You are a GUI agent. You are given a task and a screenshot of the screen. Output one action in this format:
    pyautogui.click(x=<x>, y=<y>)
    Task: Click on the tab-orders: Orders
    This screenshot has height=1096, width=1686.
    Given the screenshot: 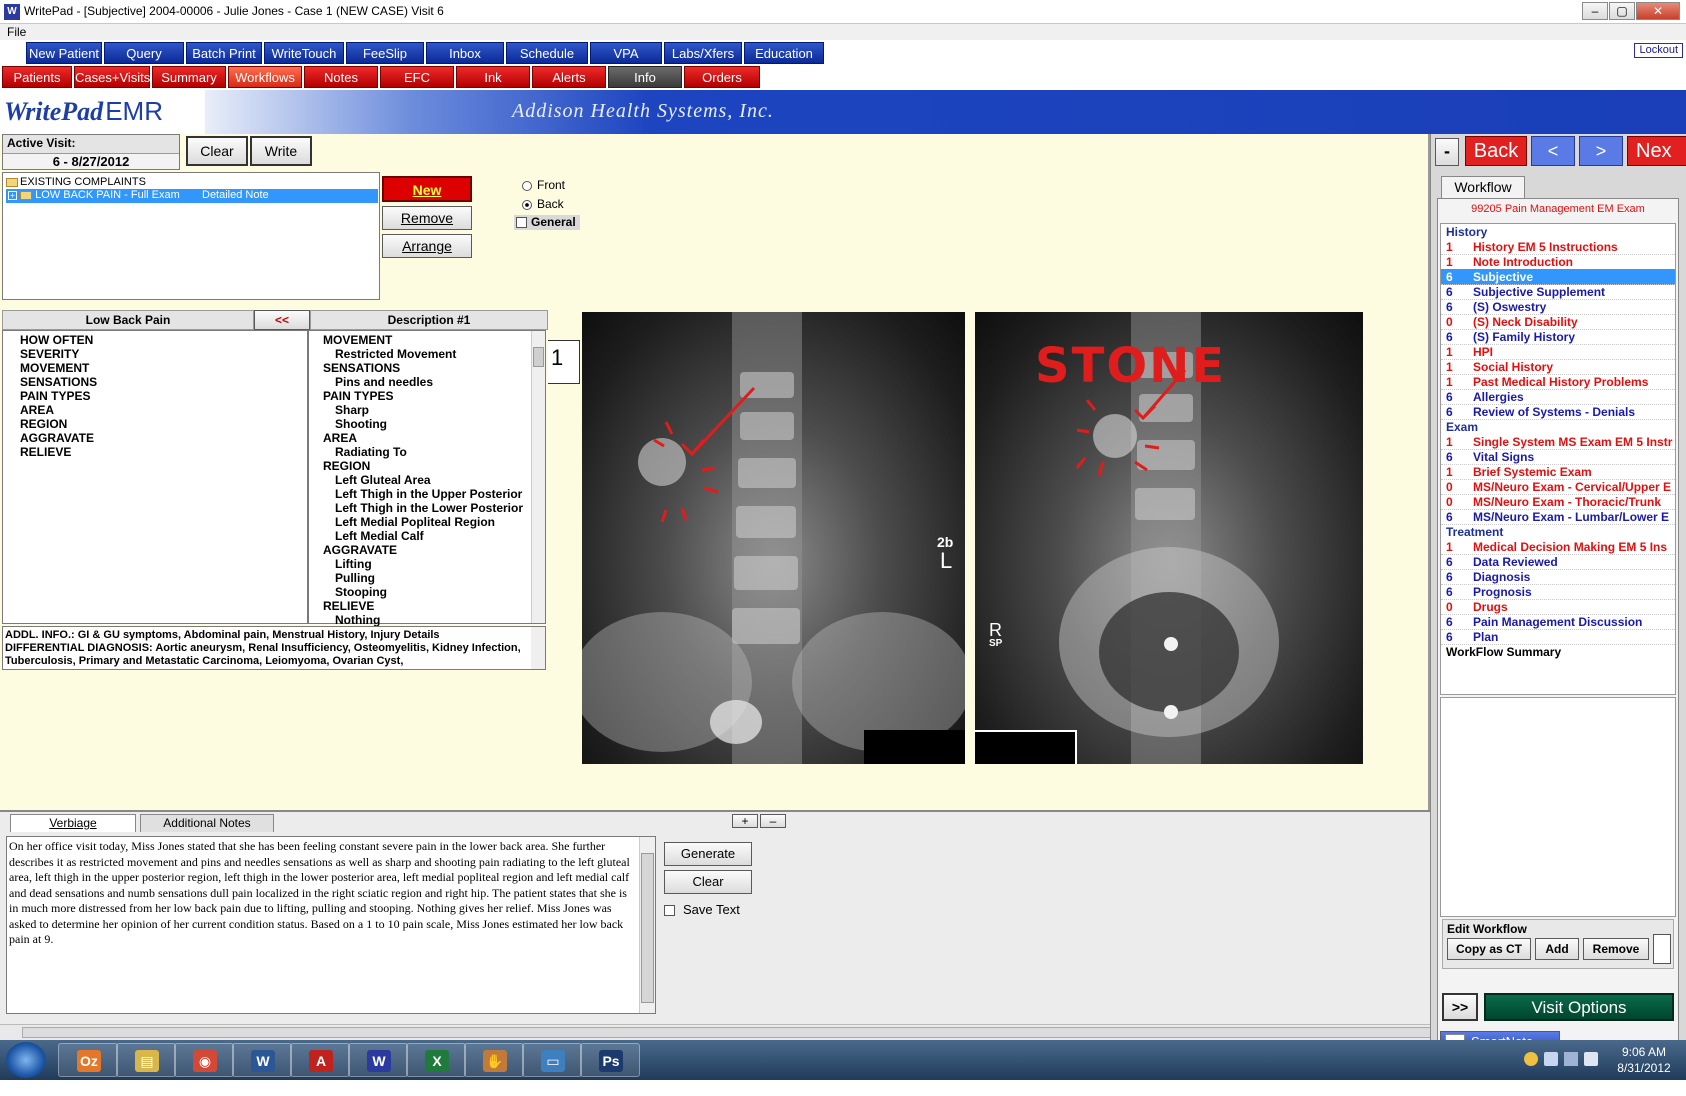 What is the action you would take?
    pyautogui.click(x=722, y=77)
    